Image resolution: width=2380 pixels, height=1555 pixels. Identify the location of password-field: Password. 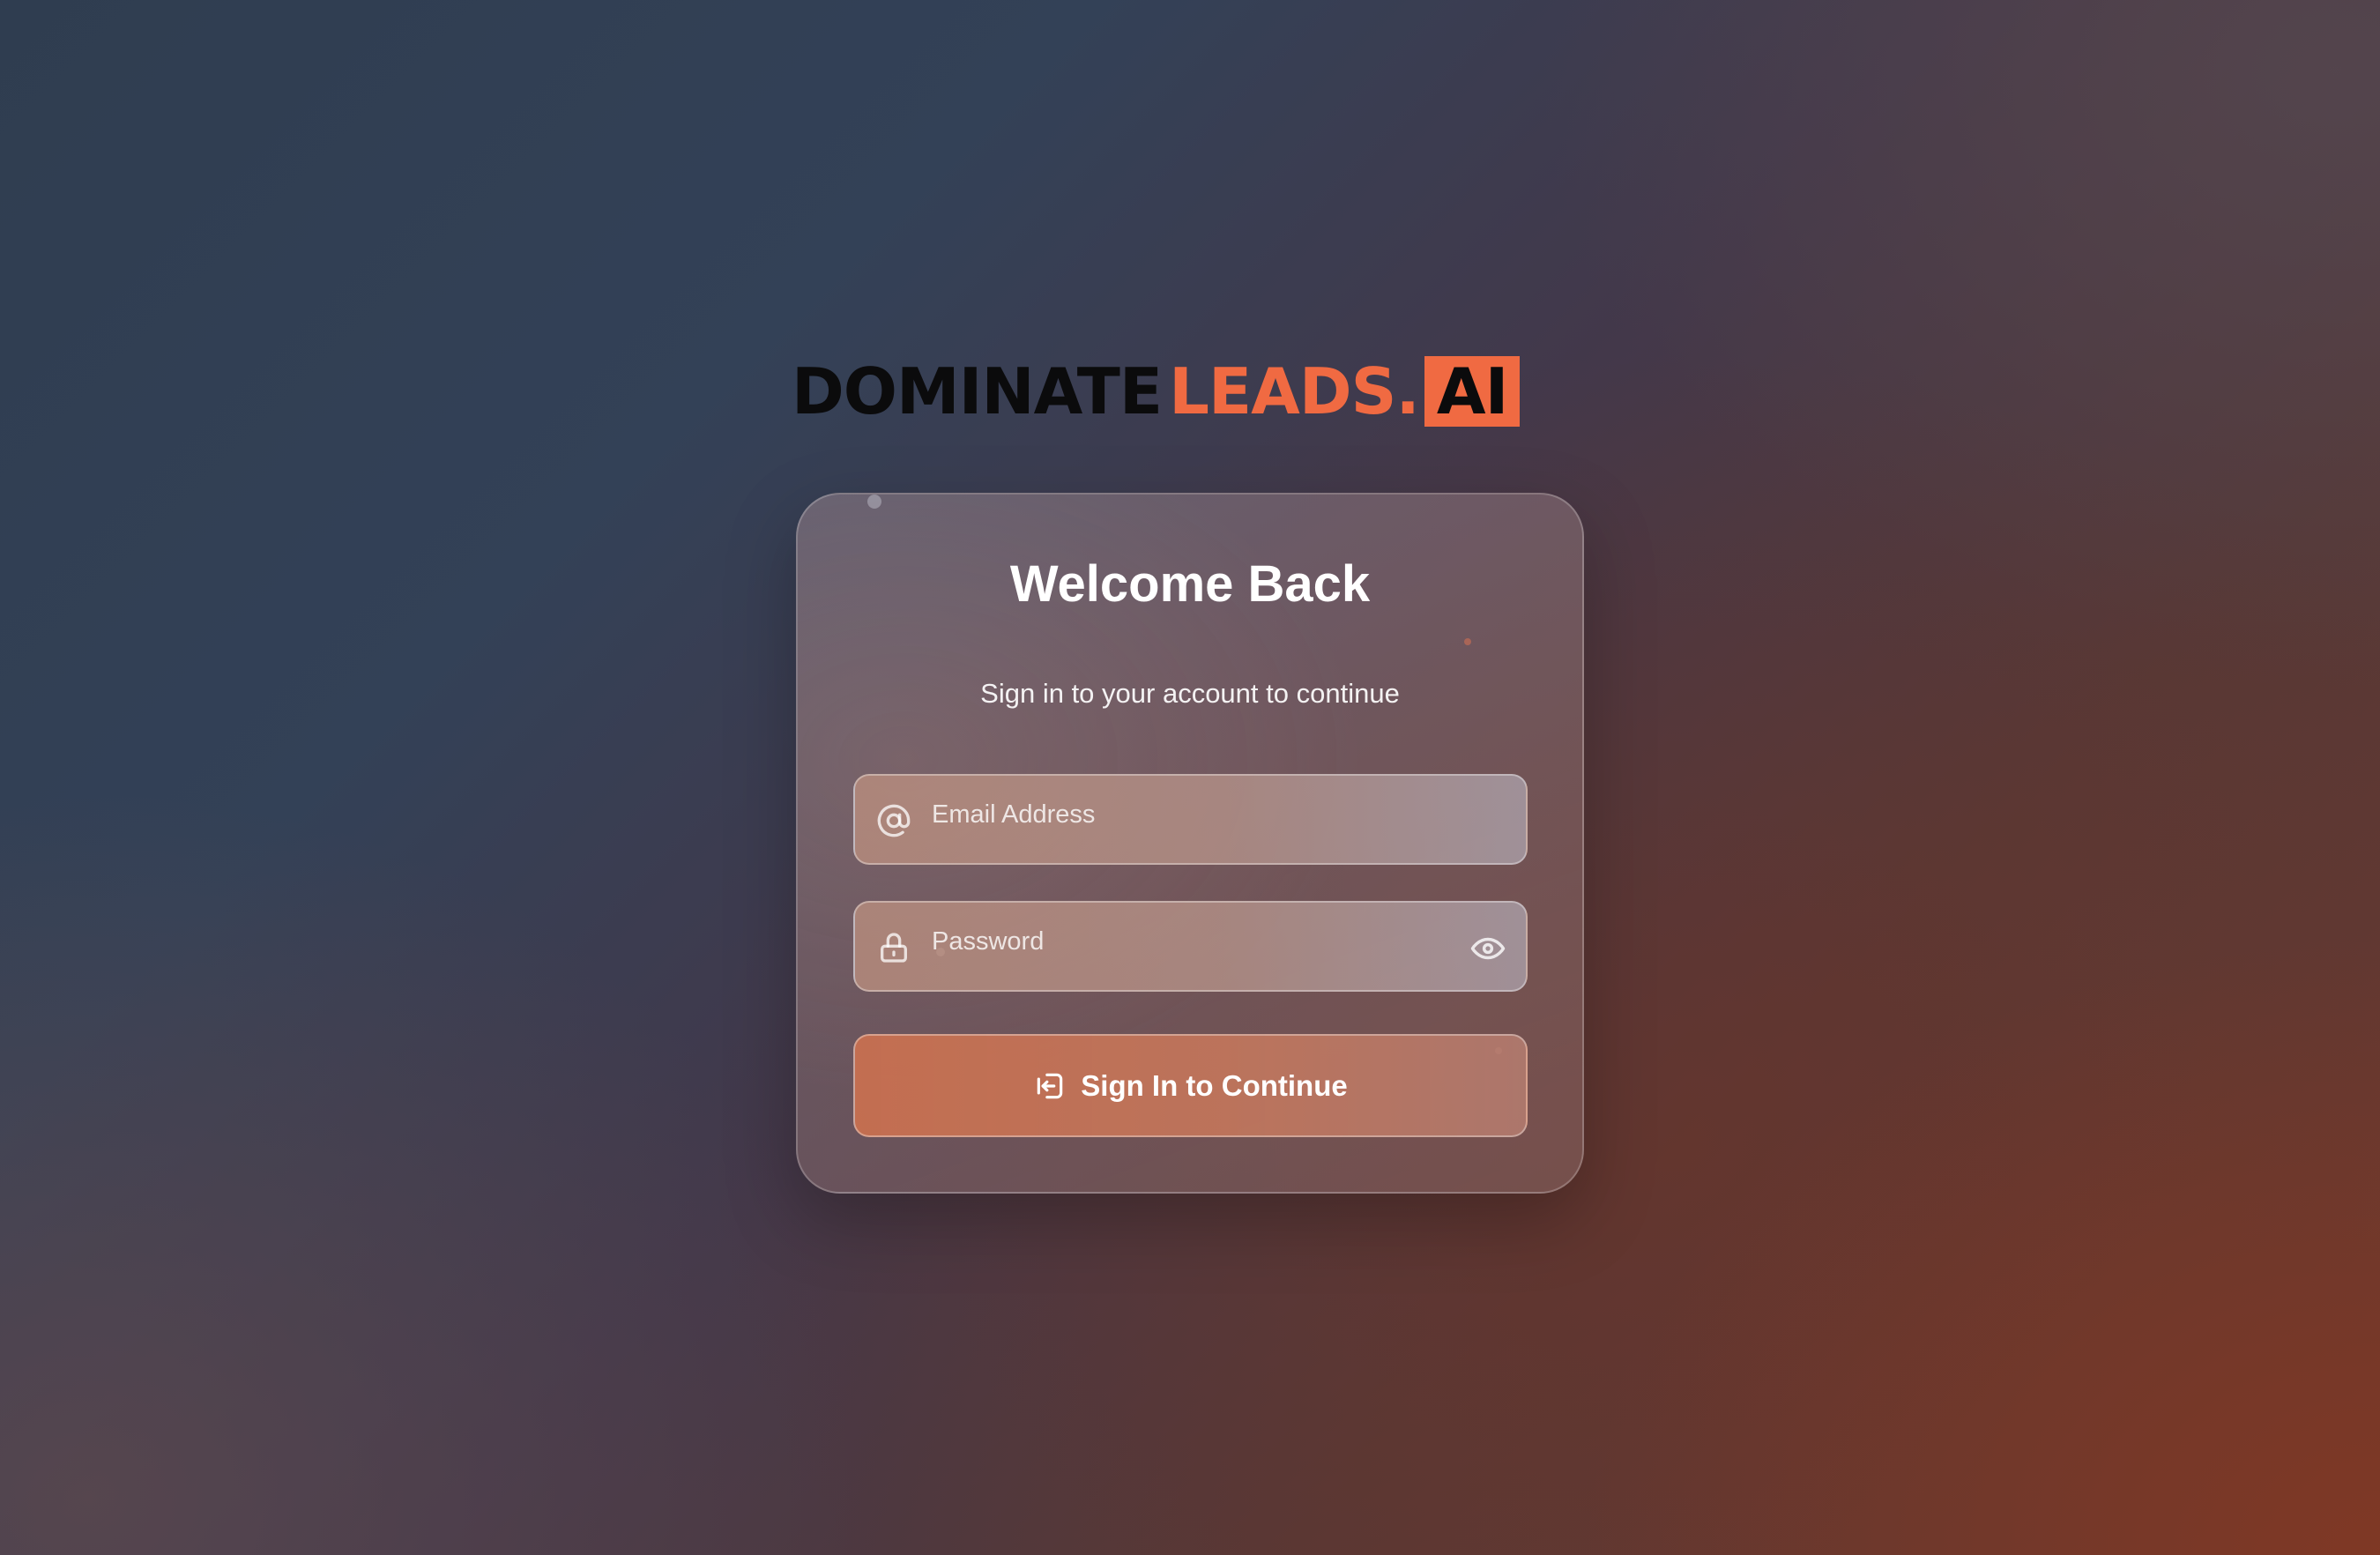
(1190, 946).